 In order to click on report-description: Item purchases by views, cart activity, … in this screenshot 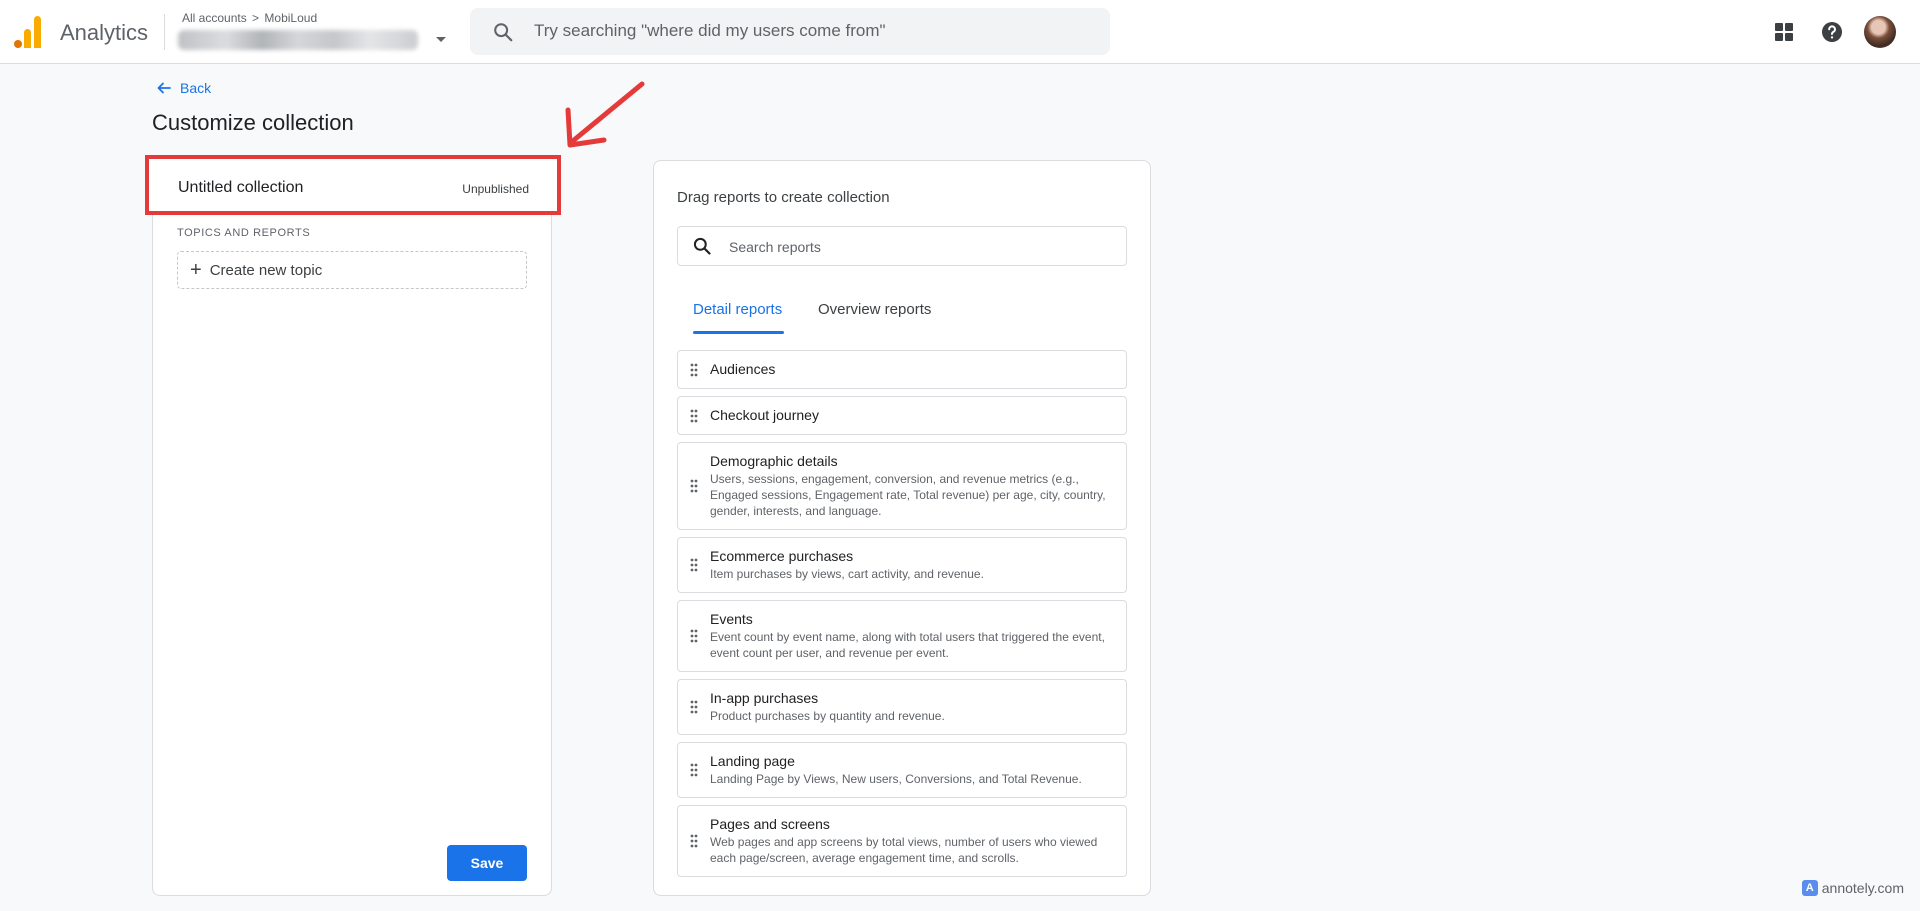, I will do `click(847, 574)`.